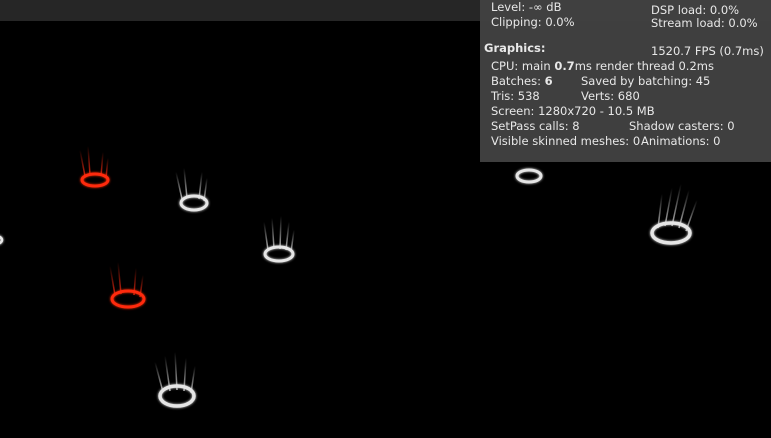 The height and width of the screenshot is (438, 771). What do you see at coordinates (515, 48) in the screenshot?
I see `graphics-heading: Graphics:` at bounding box center [515, 48].